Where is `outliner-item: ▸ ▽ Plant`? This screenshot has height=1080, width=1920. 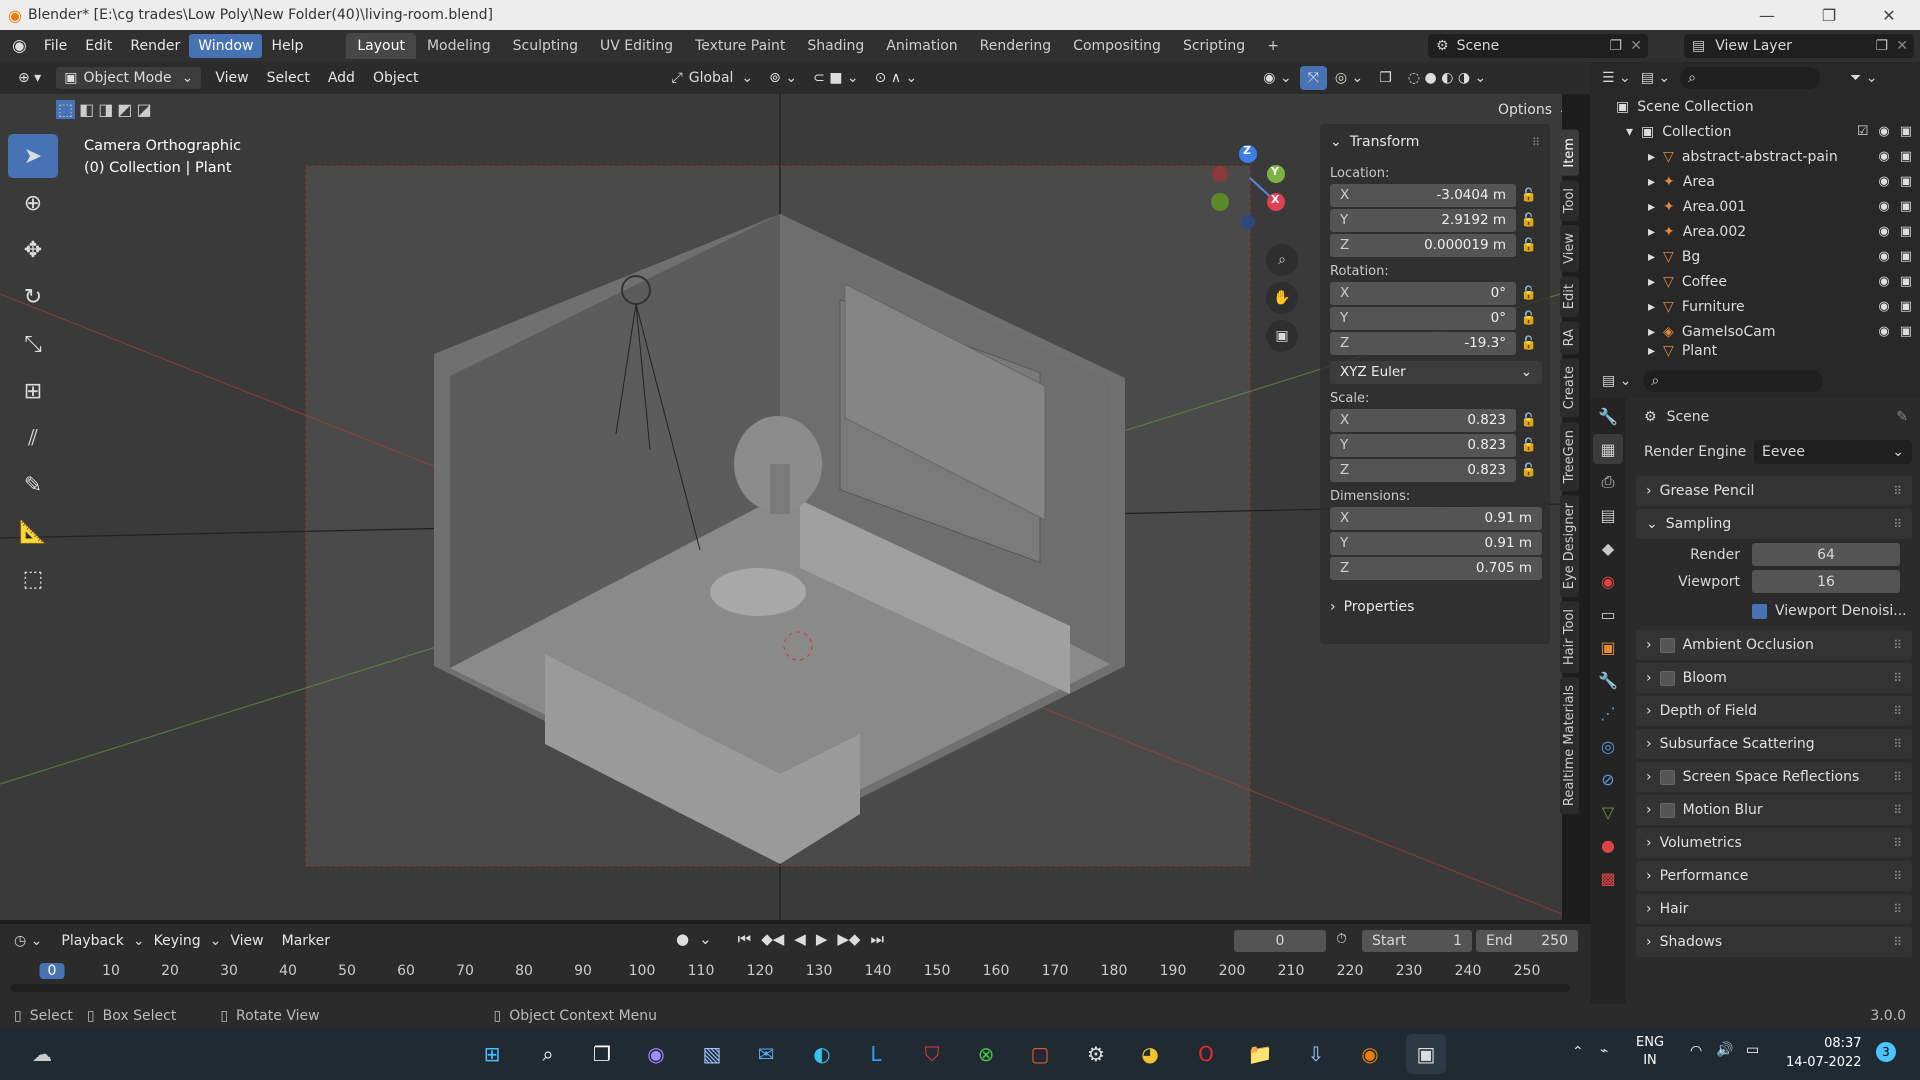
outliner-item: ▸ ▽ Plant is located at coordinates (1755, 351).